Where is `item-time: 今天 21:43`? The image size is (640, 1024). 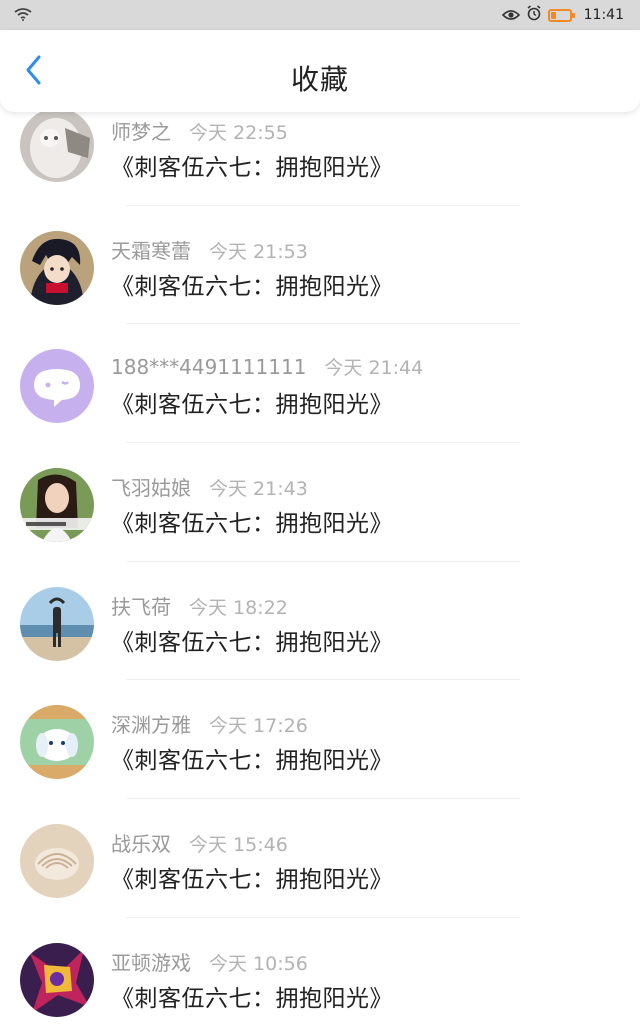
item-time: 今天 21:43 is located at coordinates (258, 489).